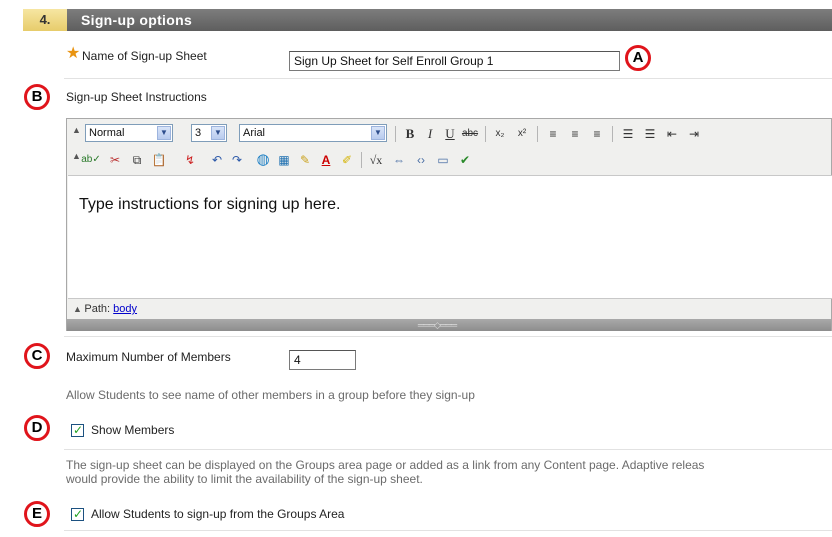 The width and height of the screenshot is (832, 537). Describe the element at coordinates (638, 58) in the screenshot. I see `callout-a: A` at that location.